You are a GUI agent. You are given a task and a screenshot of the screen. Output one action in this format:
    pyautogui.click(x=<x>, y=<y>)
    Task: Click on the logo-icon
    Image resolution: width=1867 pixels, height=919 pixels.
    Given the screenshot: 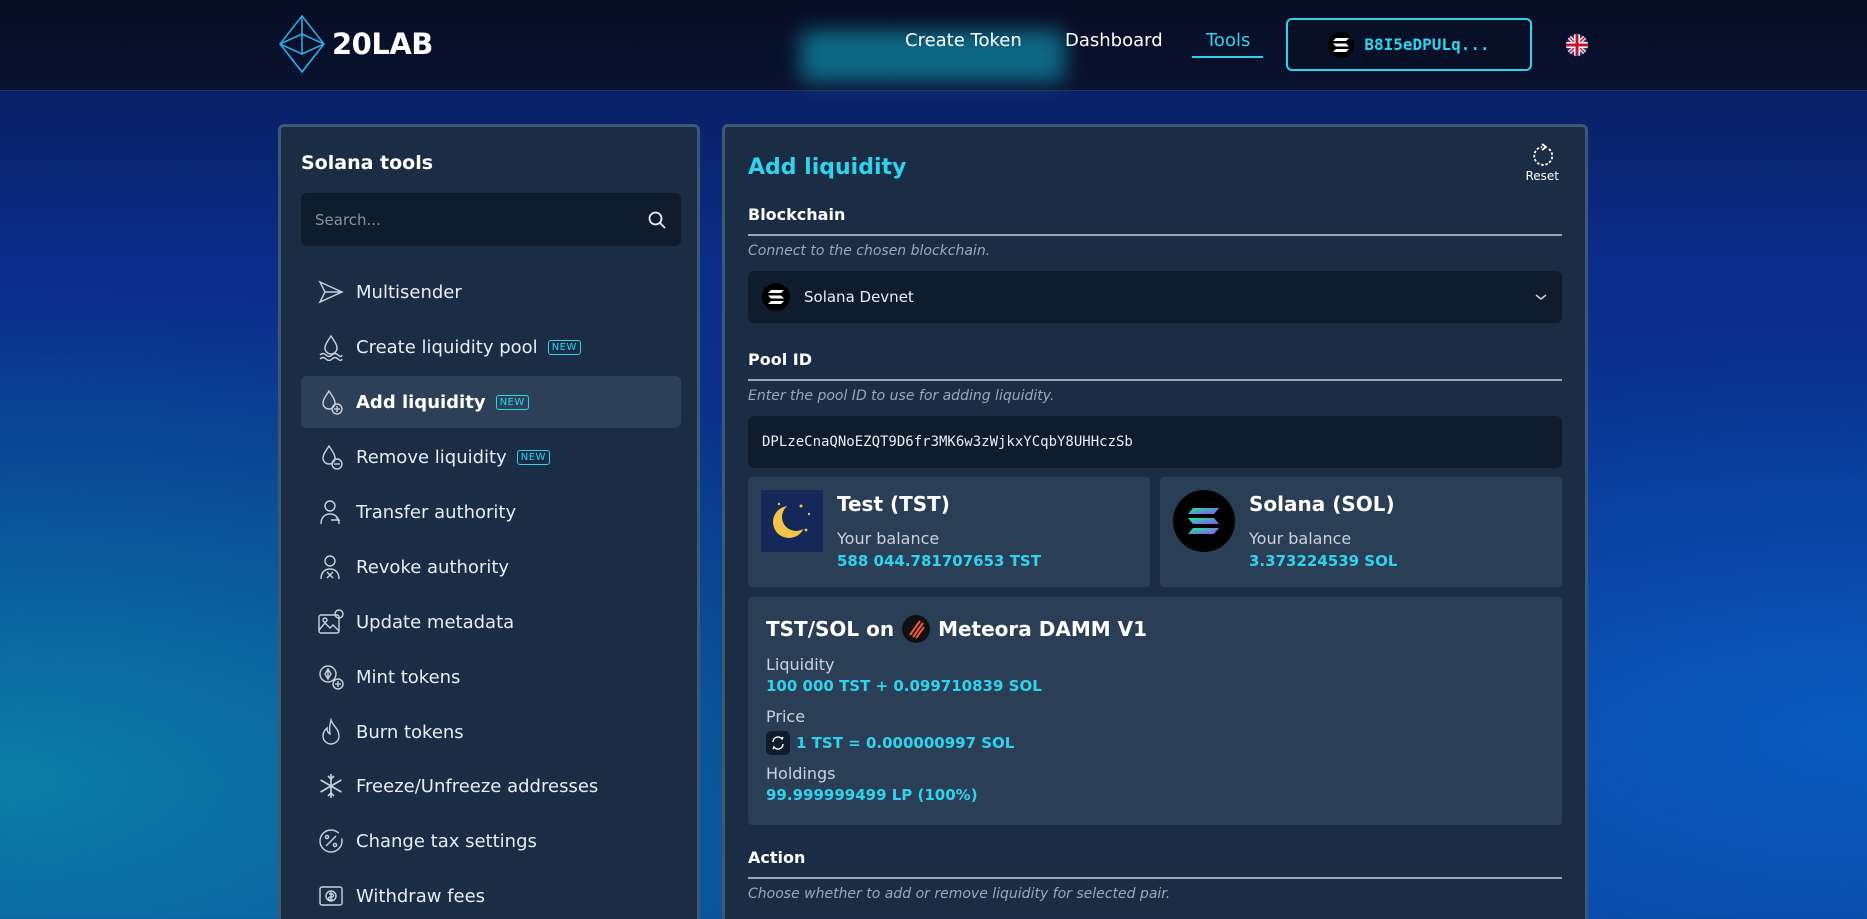 What is the action you would take?
    pyautogui.click(x=302, y=44)
    